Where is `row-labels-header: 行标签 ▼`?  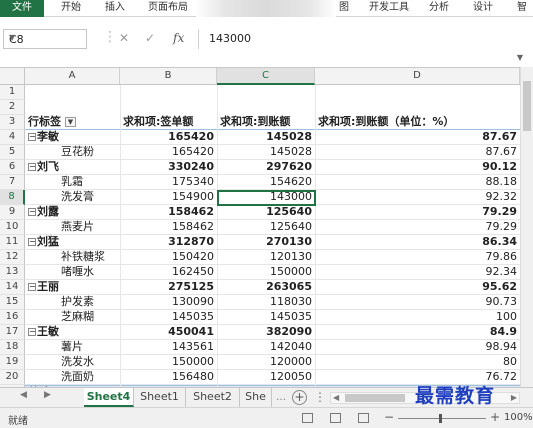 row-labels-header: 行标签 ▼ is located at coordinates (72, 122).